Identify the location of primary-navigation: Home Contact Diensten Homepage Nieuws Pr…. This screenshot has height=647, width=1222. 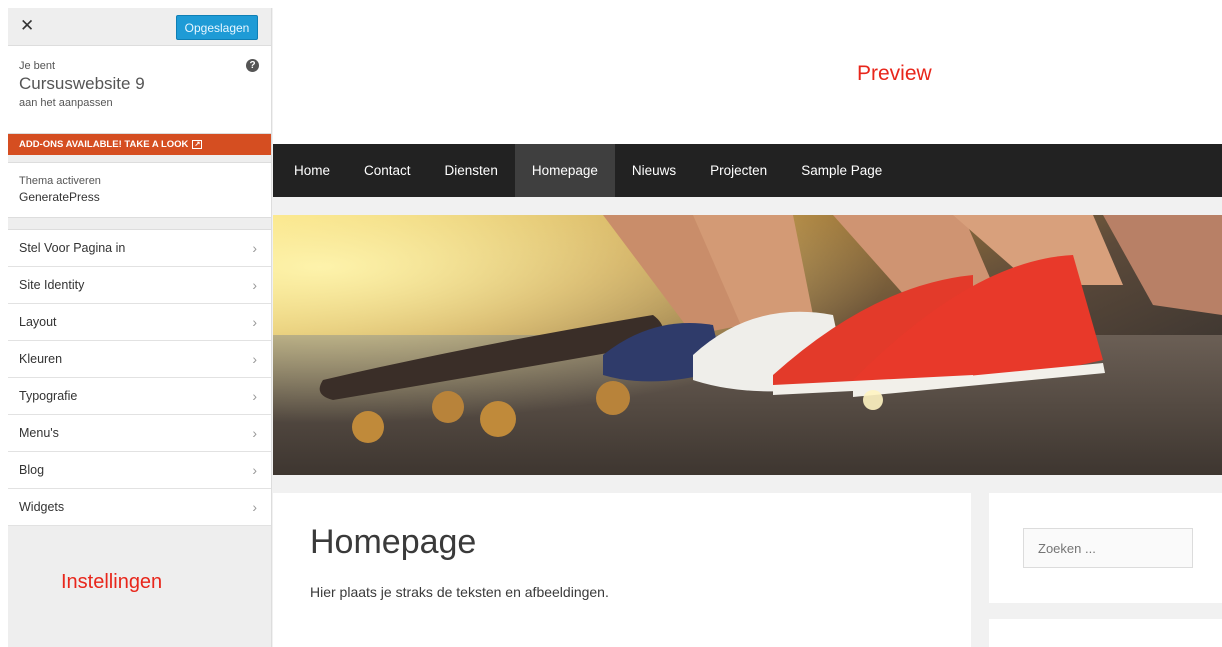
(747, 170).